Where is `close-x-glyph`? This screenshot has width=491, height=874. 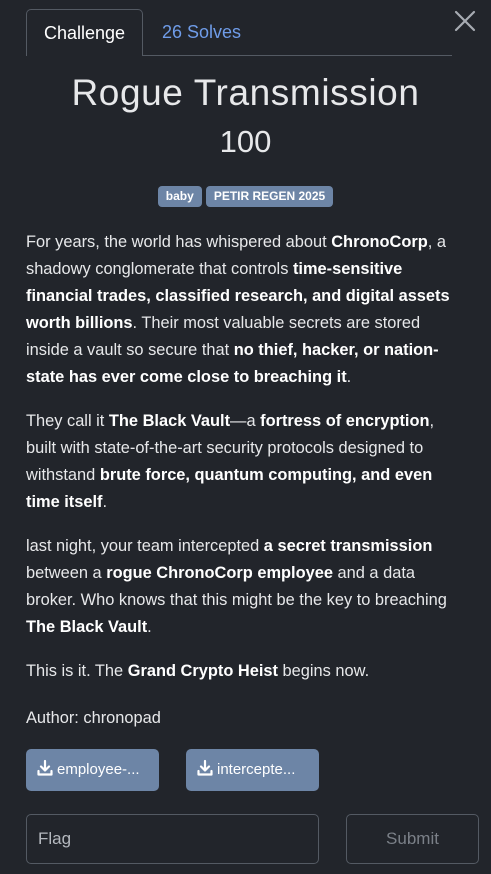
close-x-glyph is located at coordinates (465, 21).